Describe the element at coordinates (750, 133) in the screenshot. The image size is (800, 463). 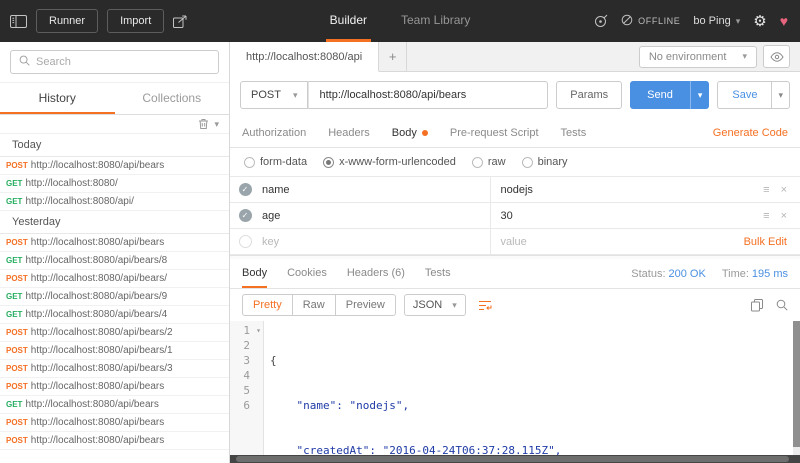
I see `generate-code-link: Generate Code` at that location.